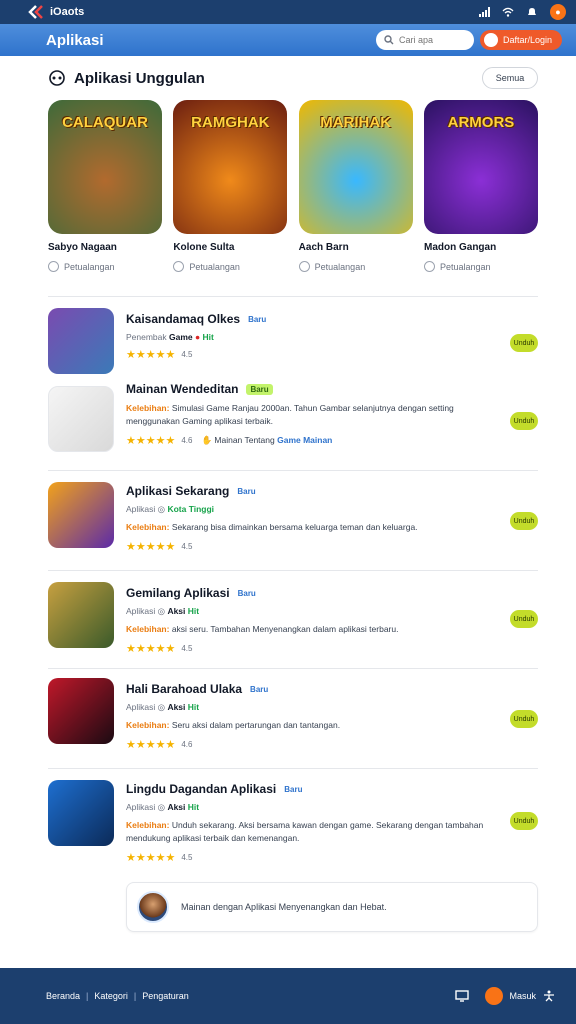 The height and width of the screenshot is (1024, 576). What do you see at coordinates (510, 78) in the screenshot?
I see `see-all-button: Semua` at bounding box center [510, 78].